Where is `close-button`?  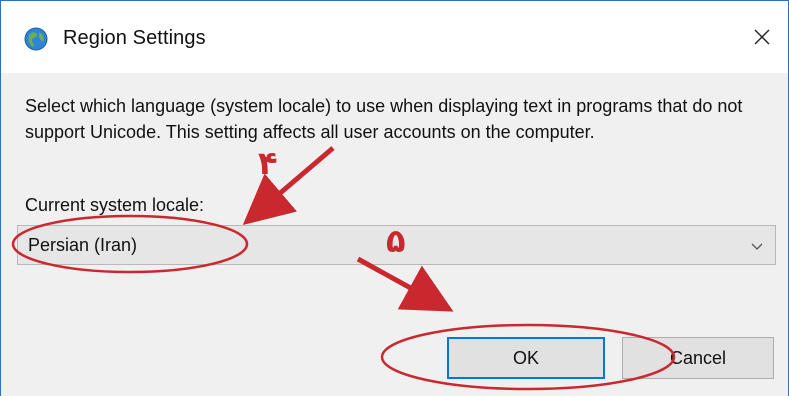
close-button is located at coordinates (762, 37).